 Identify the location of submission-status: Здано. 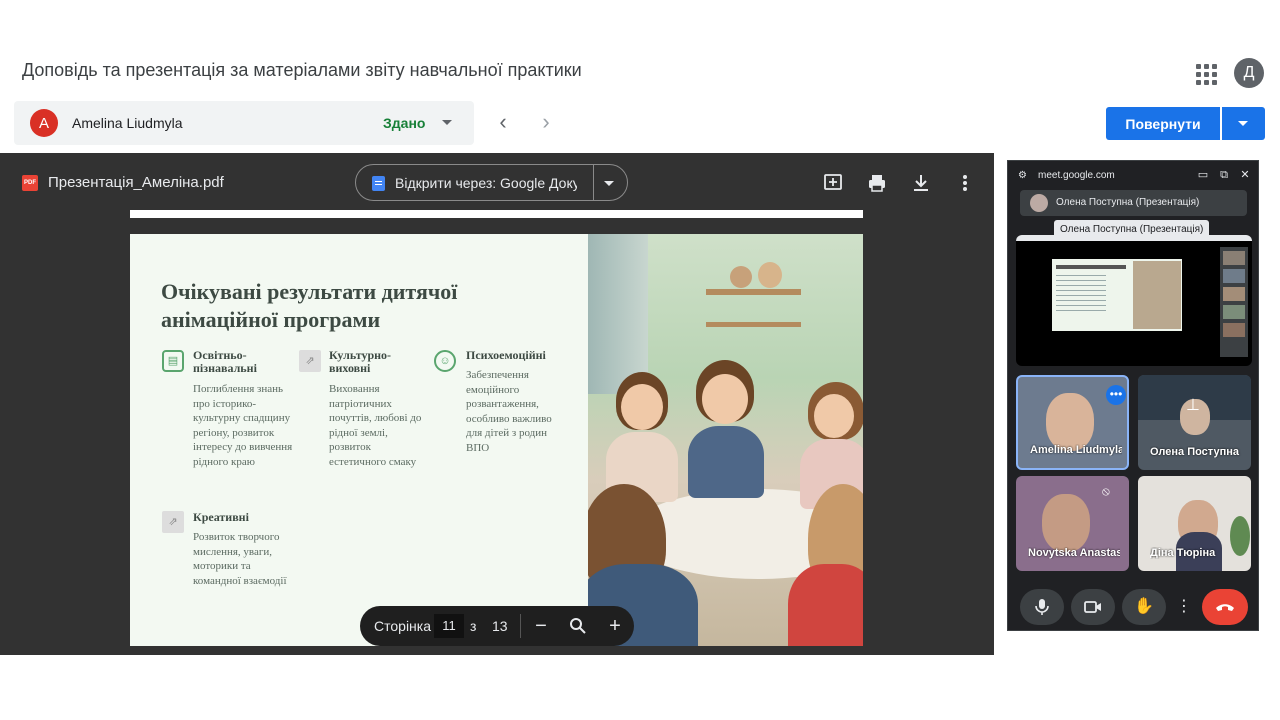
(404, 123).